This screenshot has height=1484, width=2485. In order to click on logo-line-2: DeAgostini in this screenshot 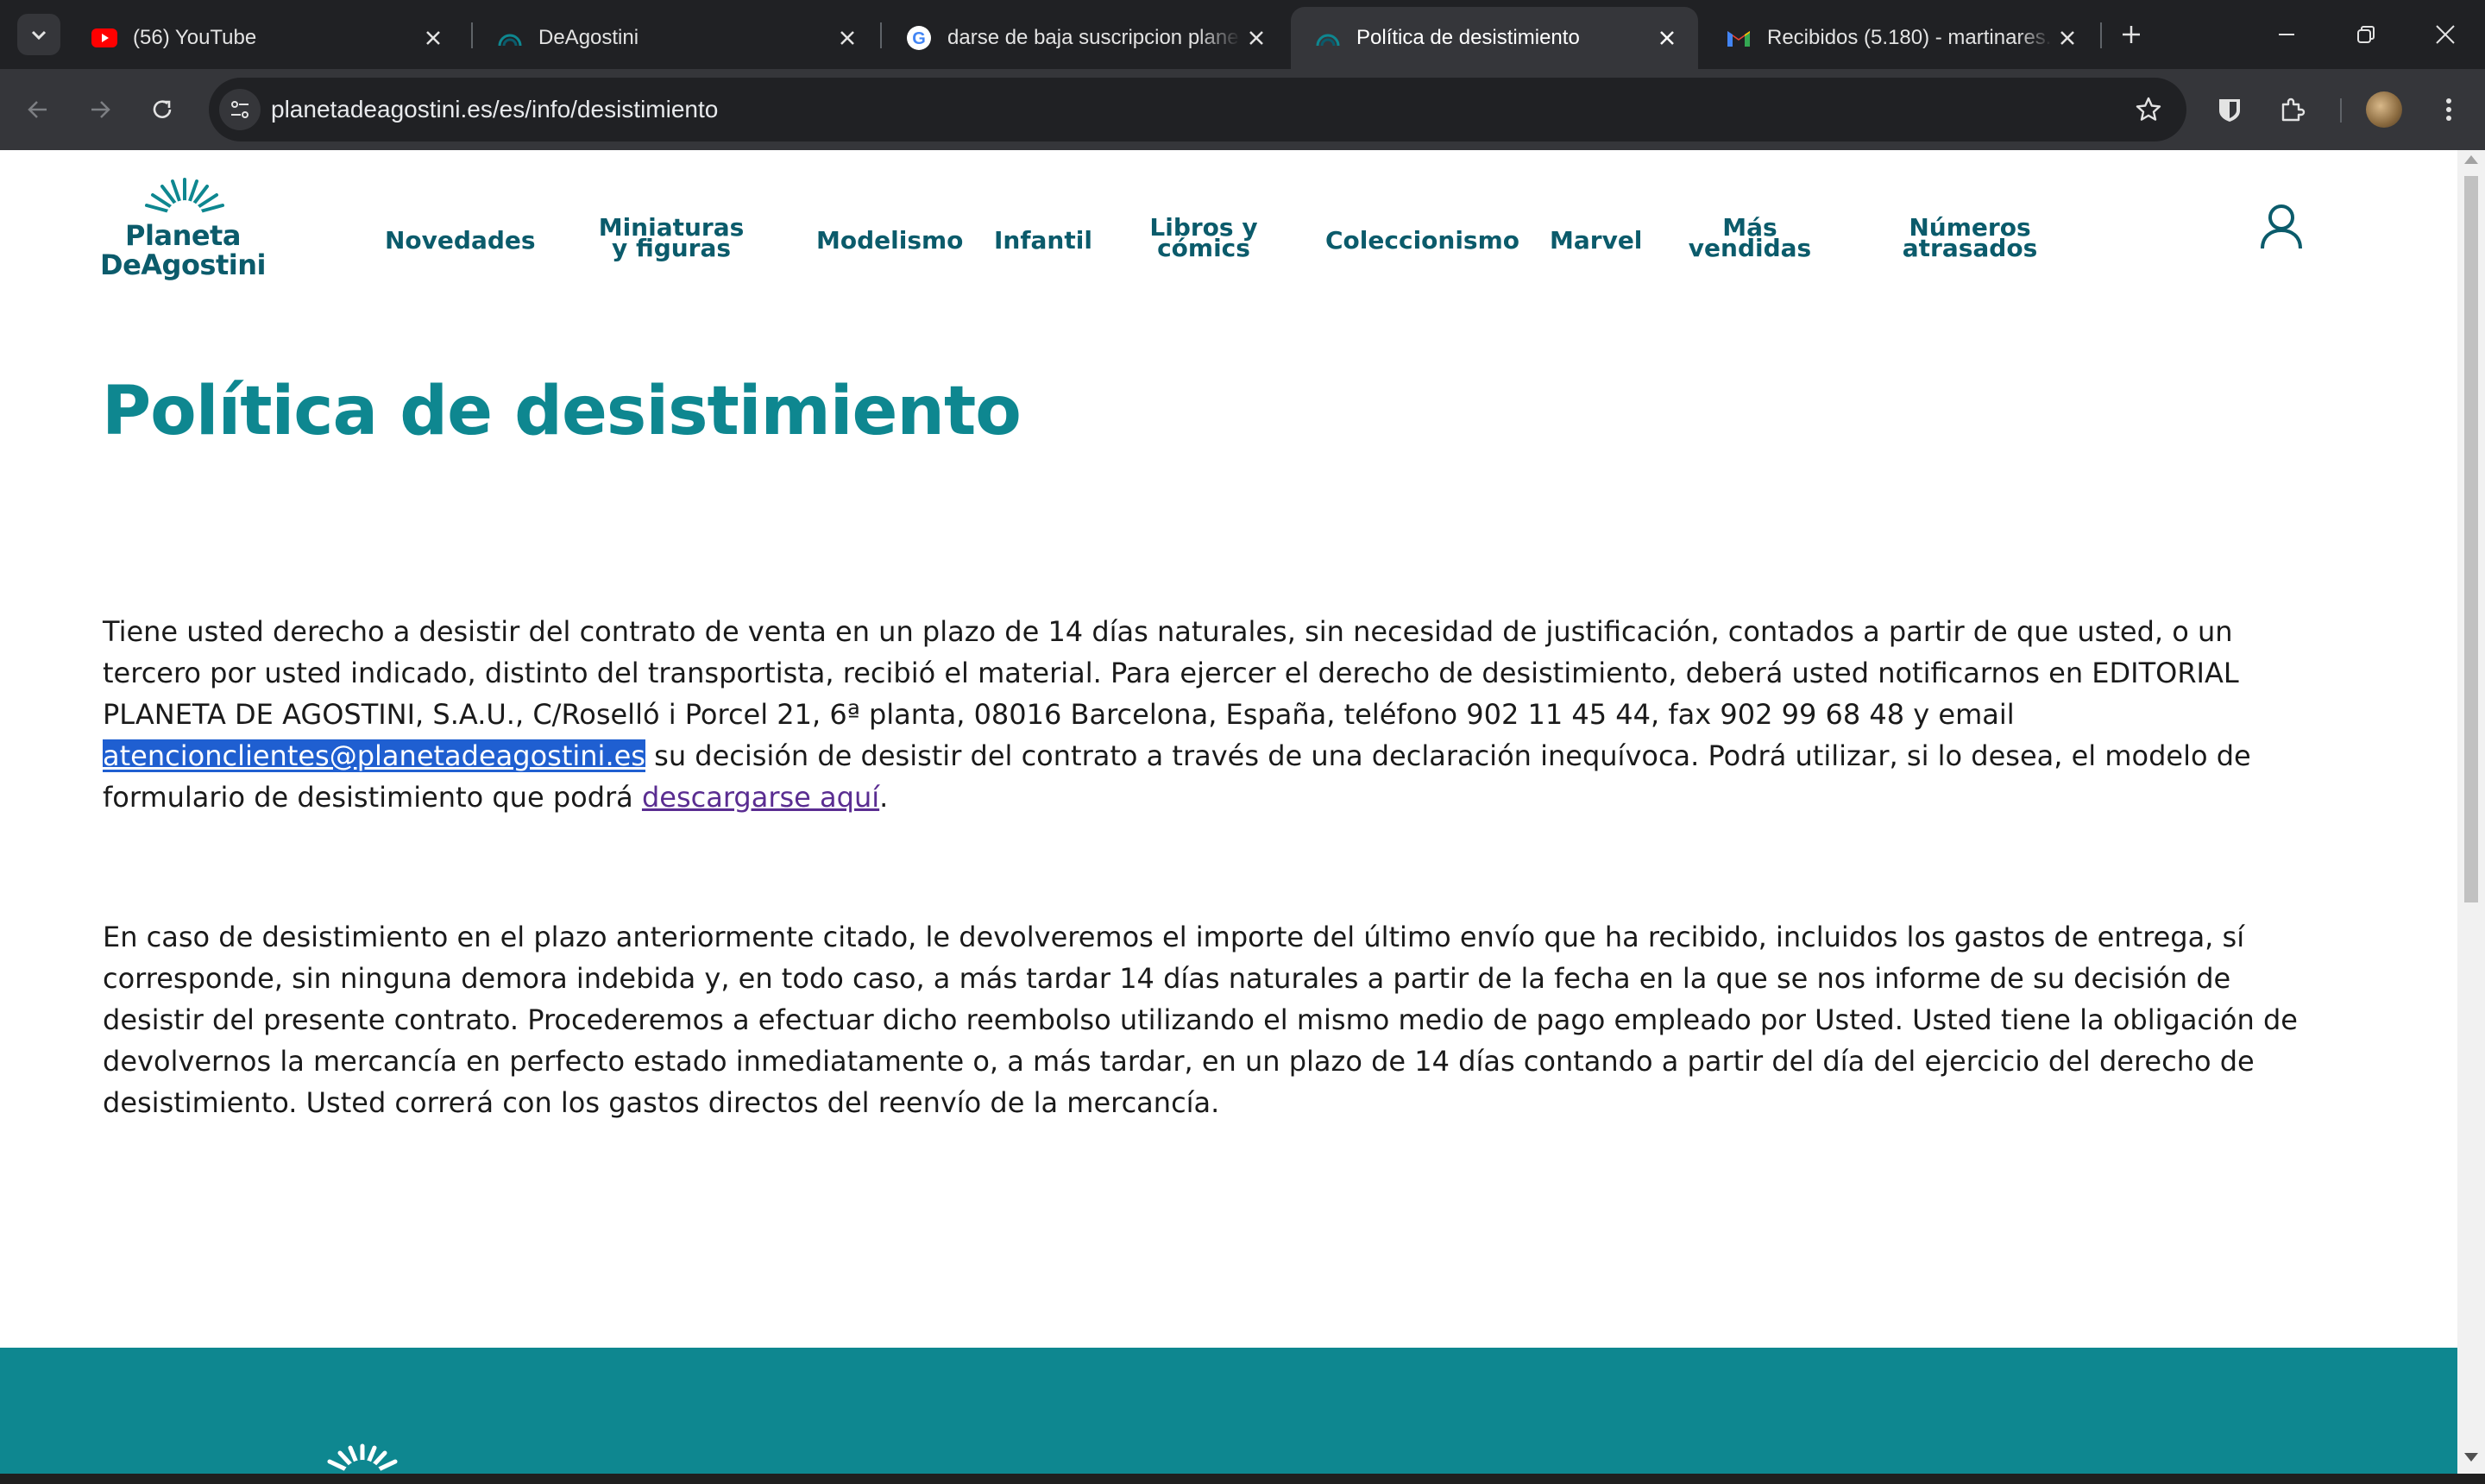, I will do `click(183, 264)`.